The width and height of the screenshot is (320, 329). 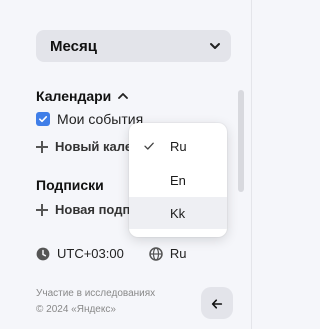 I want to click on language-label: Ru, so click(x=178, y=253).